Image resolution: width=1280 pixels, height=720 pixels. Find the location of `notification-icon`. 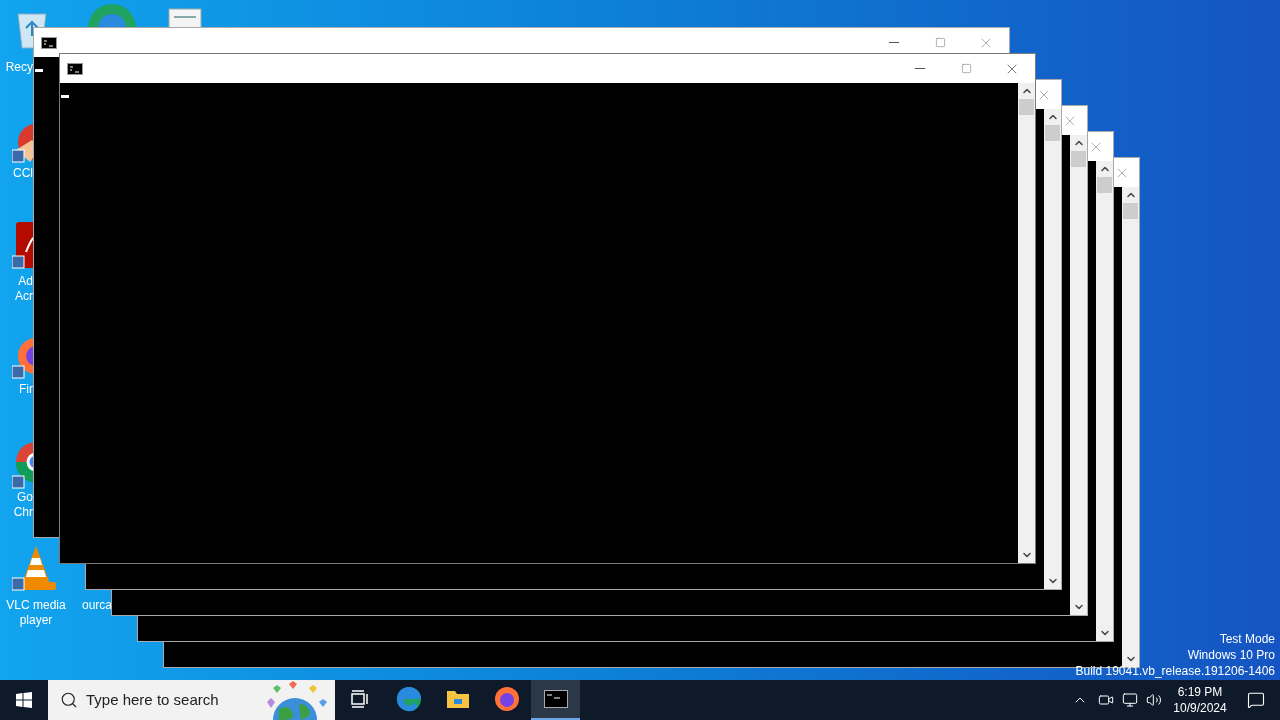

notification-icon is located at coordinates (1256, 700).